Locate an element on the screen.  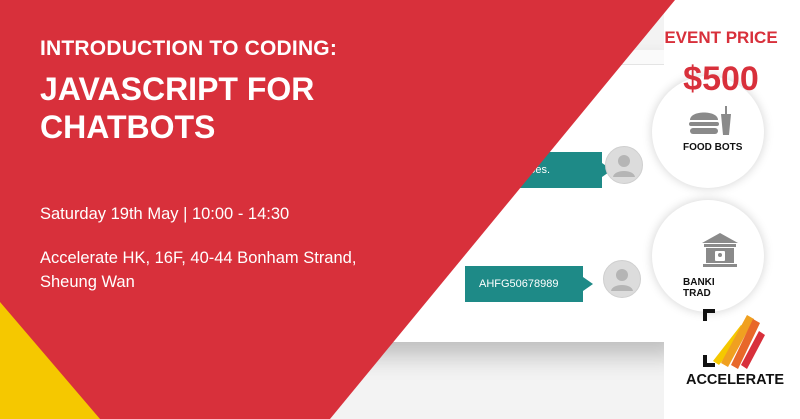
page-subtitle: INTRODUCTION TO CODING: is located at coordinates (189, 48).